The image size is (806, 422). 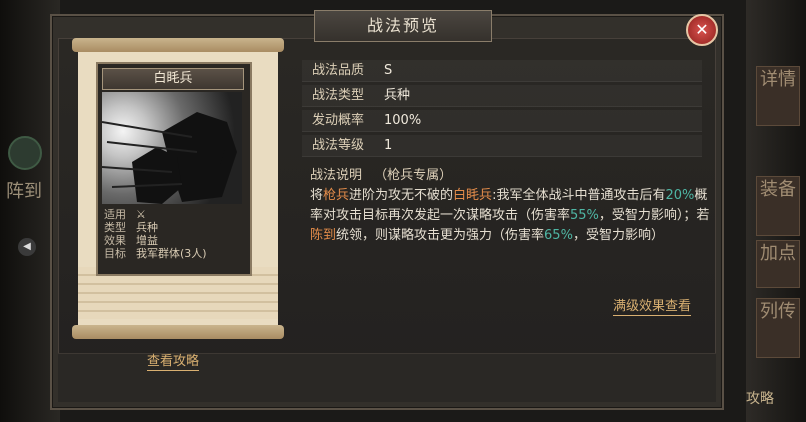 What do you see at coordinates (147, 227) in the screenshot?
I see `card-value: 兵种` at bounding box center [147, 227].